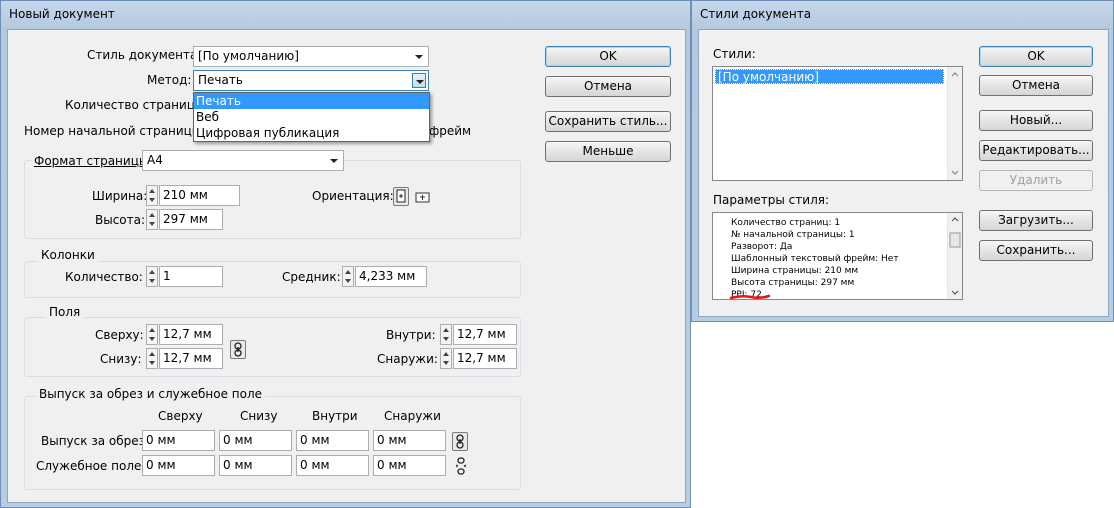 The height and width of the screenshot is (508, 1114). What do you see at coordinates (608, 151) in the screenshot?
I see `less-button: Меньше` at bounding box center [608, 151].